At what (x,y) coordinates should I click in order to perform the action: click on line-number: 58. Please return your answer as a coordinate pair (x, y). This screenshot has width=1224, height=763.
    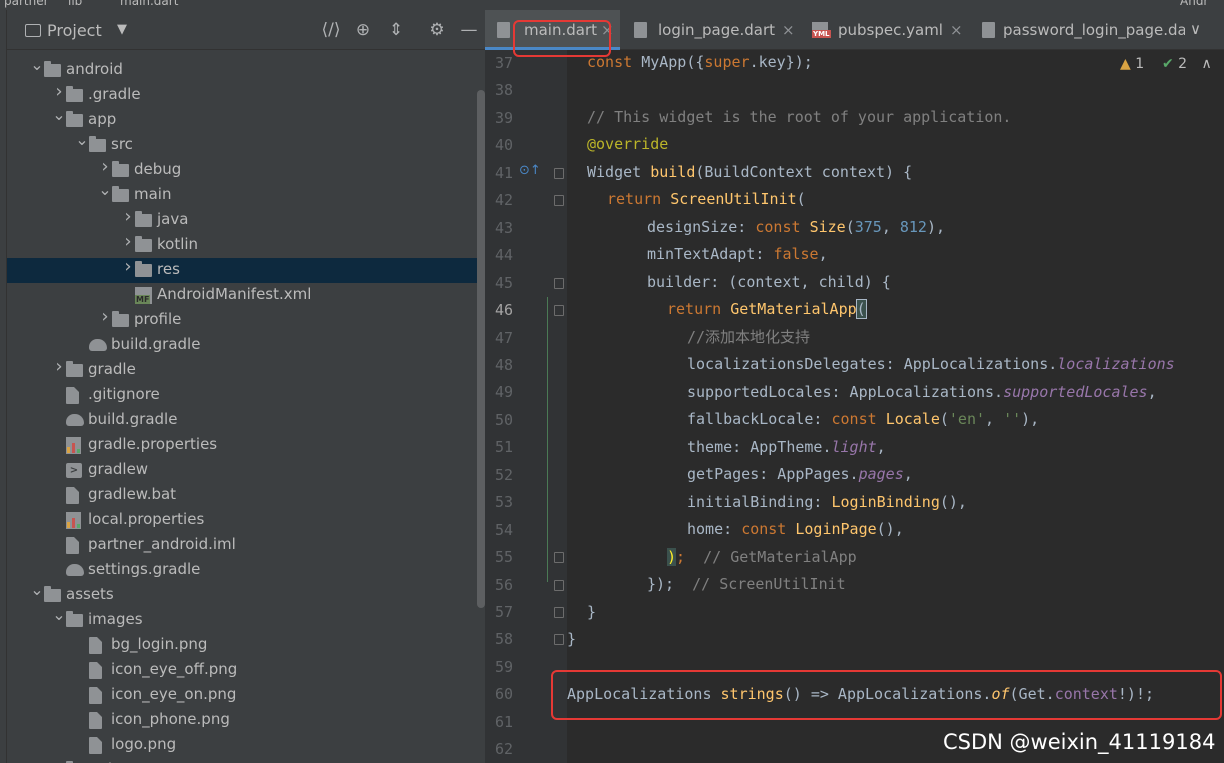
    Looking at the image, I should click on (503, 639).